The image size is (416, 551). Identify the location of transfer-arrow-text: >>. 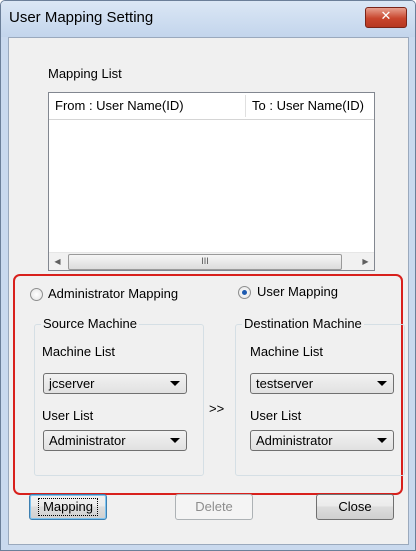
(217, 408).